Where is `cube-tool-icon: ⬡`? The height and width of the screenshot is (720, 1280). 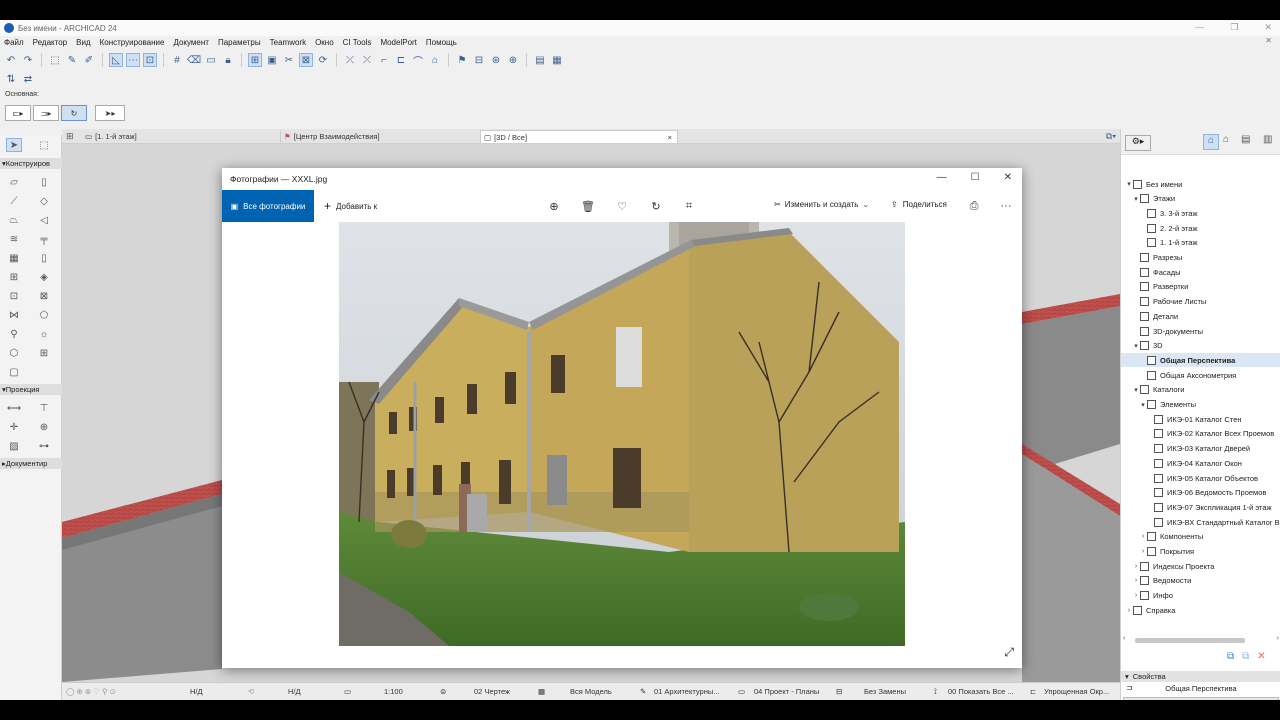 cube-tool-icon: ⬡ is located at coordinates (14, 353).